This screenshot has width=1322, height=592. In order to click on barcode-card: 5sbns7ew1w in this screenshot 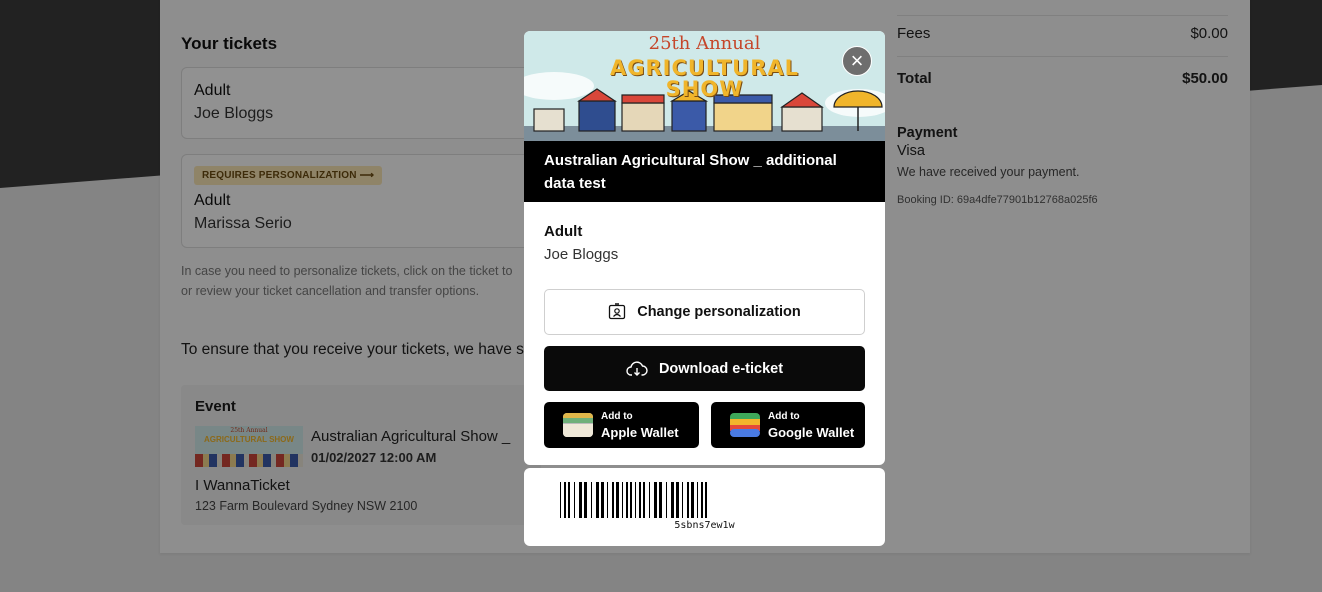, I will do `click(704, 507)`.